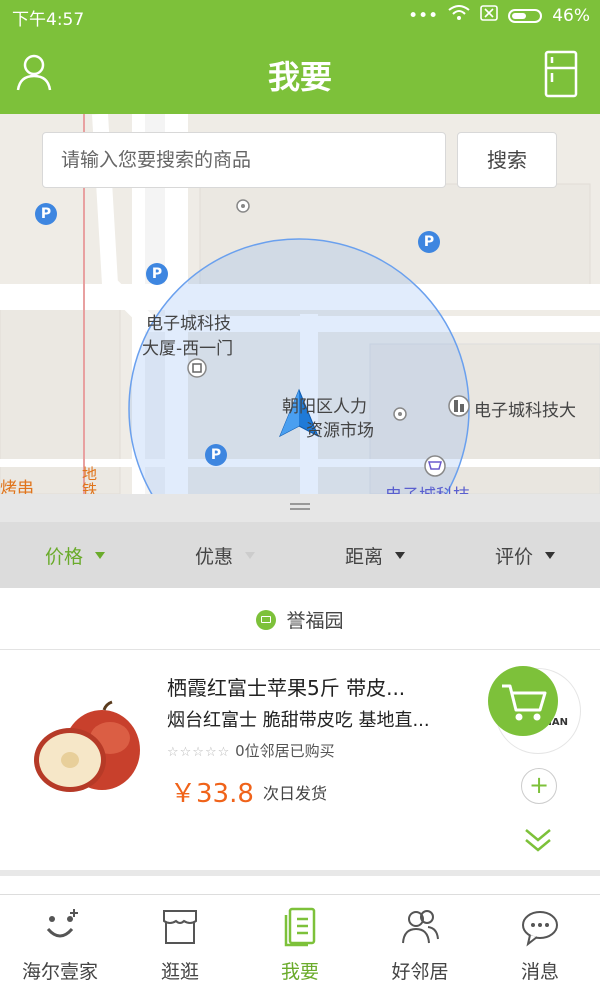  What do you see at coordinates (180, 927) in the screenshot?
I see `shop-icon` at bounding box center [180, 927].